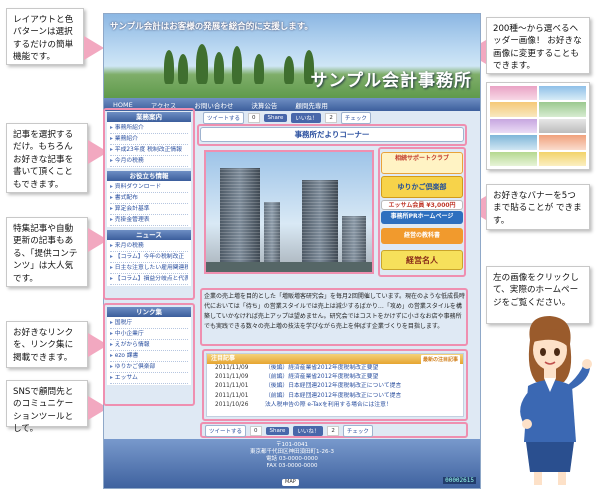 This screenshot has height=495, width=600. I want to click on nav-settlement: 決算公告, so click(264, 105).